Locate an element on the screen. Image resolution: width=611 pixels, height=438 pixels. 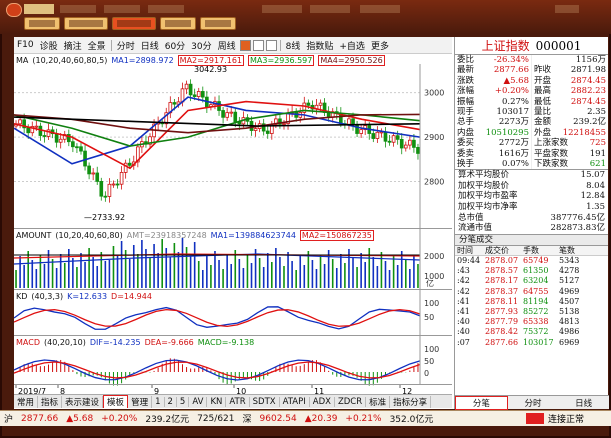
toolbar-item: 60分 is located at coordinates (175, 45).